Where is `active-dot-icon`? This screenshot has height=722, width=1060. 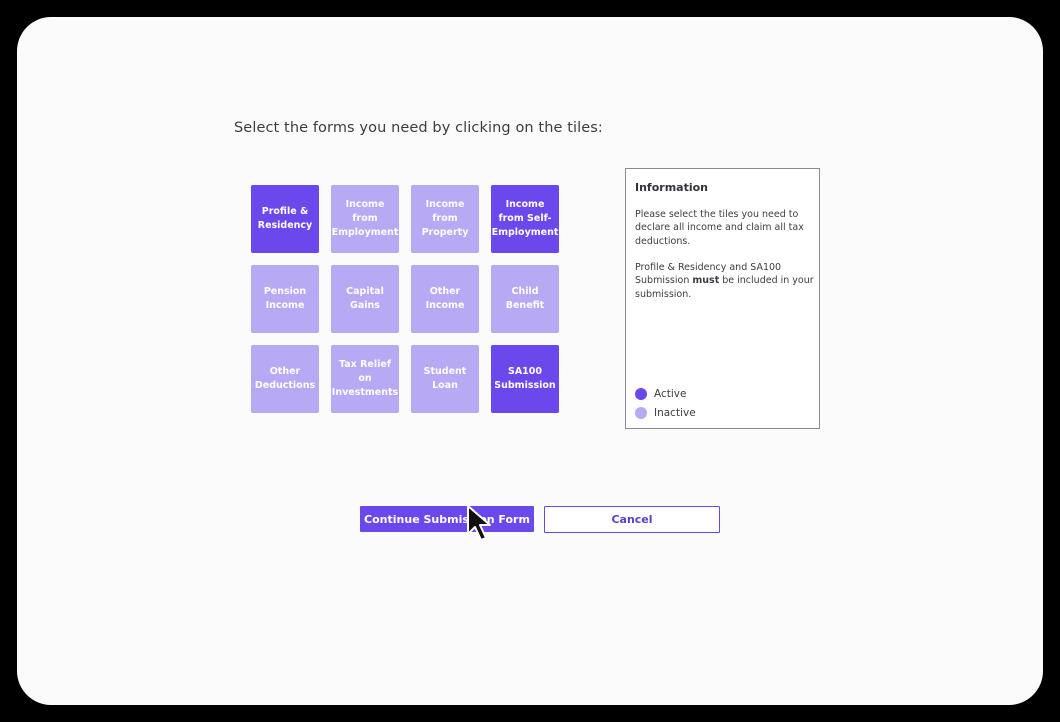
active-dot-icon is located at coordinates (641, 394).